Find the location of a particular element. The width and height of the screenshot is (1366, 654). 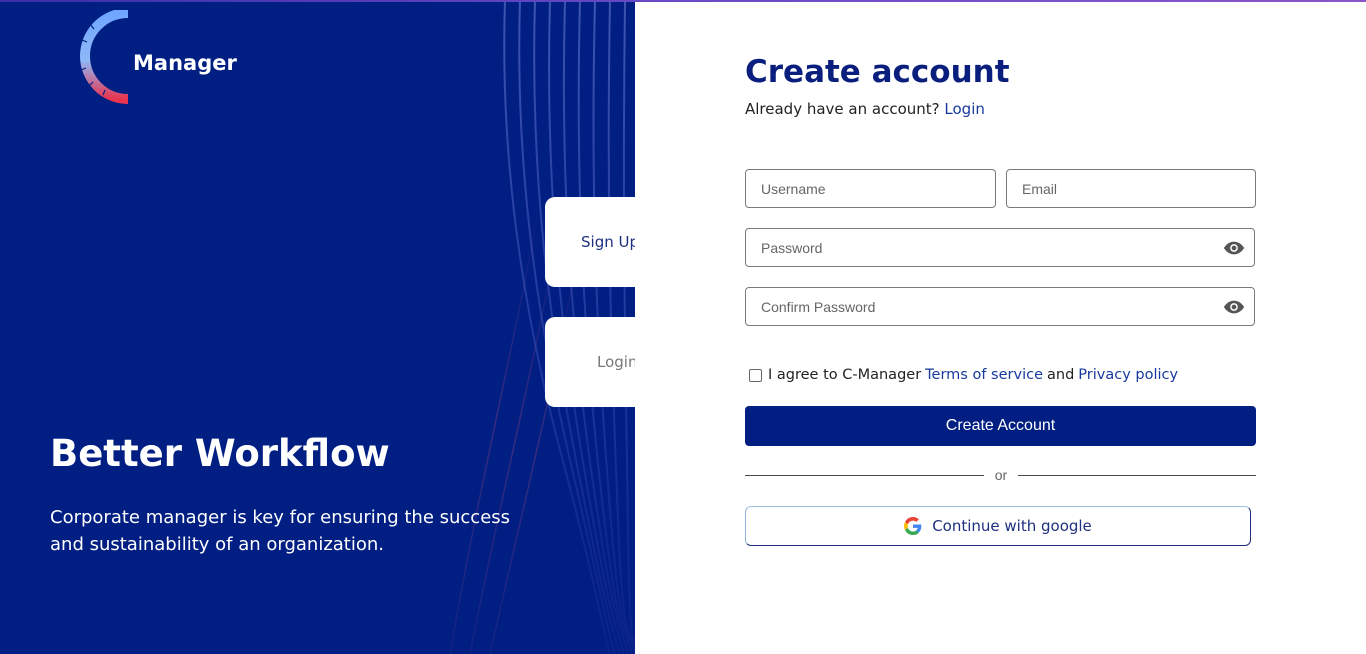

have-account-line: Already have an account? Login is located at coordinates (865, 109).